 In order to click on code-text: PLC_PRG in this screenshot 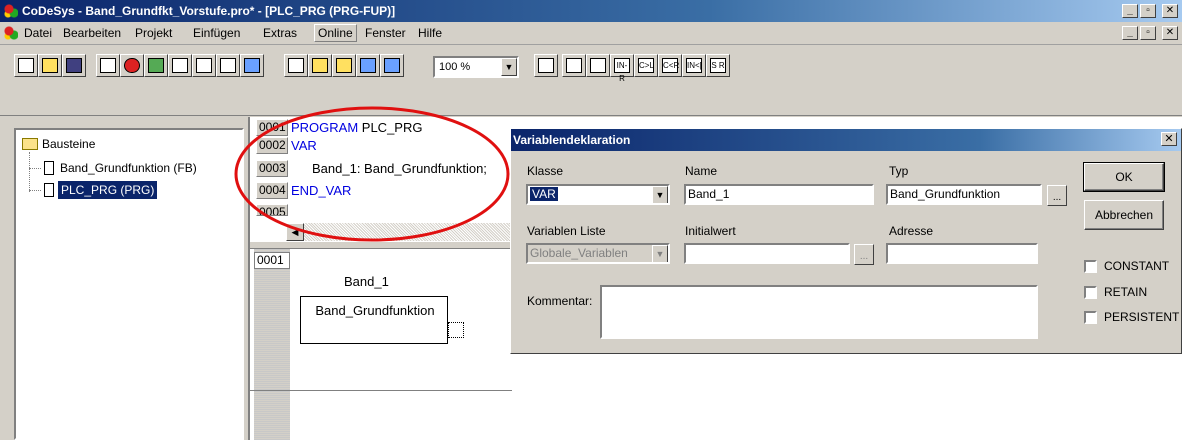, I will do `click(390, 127)`.